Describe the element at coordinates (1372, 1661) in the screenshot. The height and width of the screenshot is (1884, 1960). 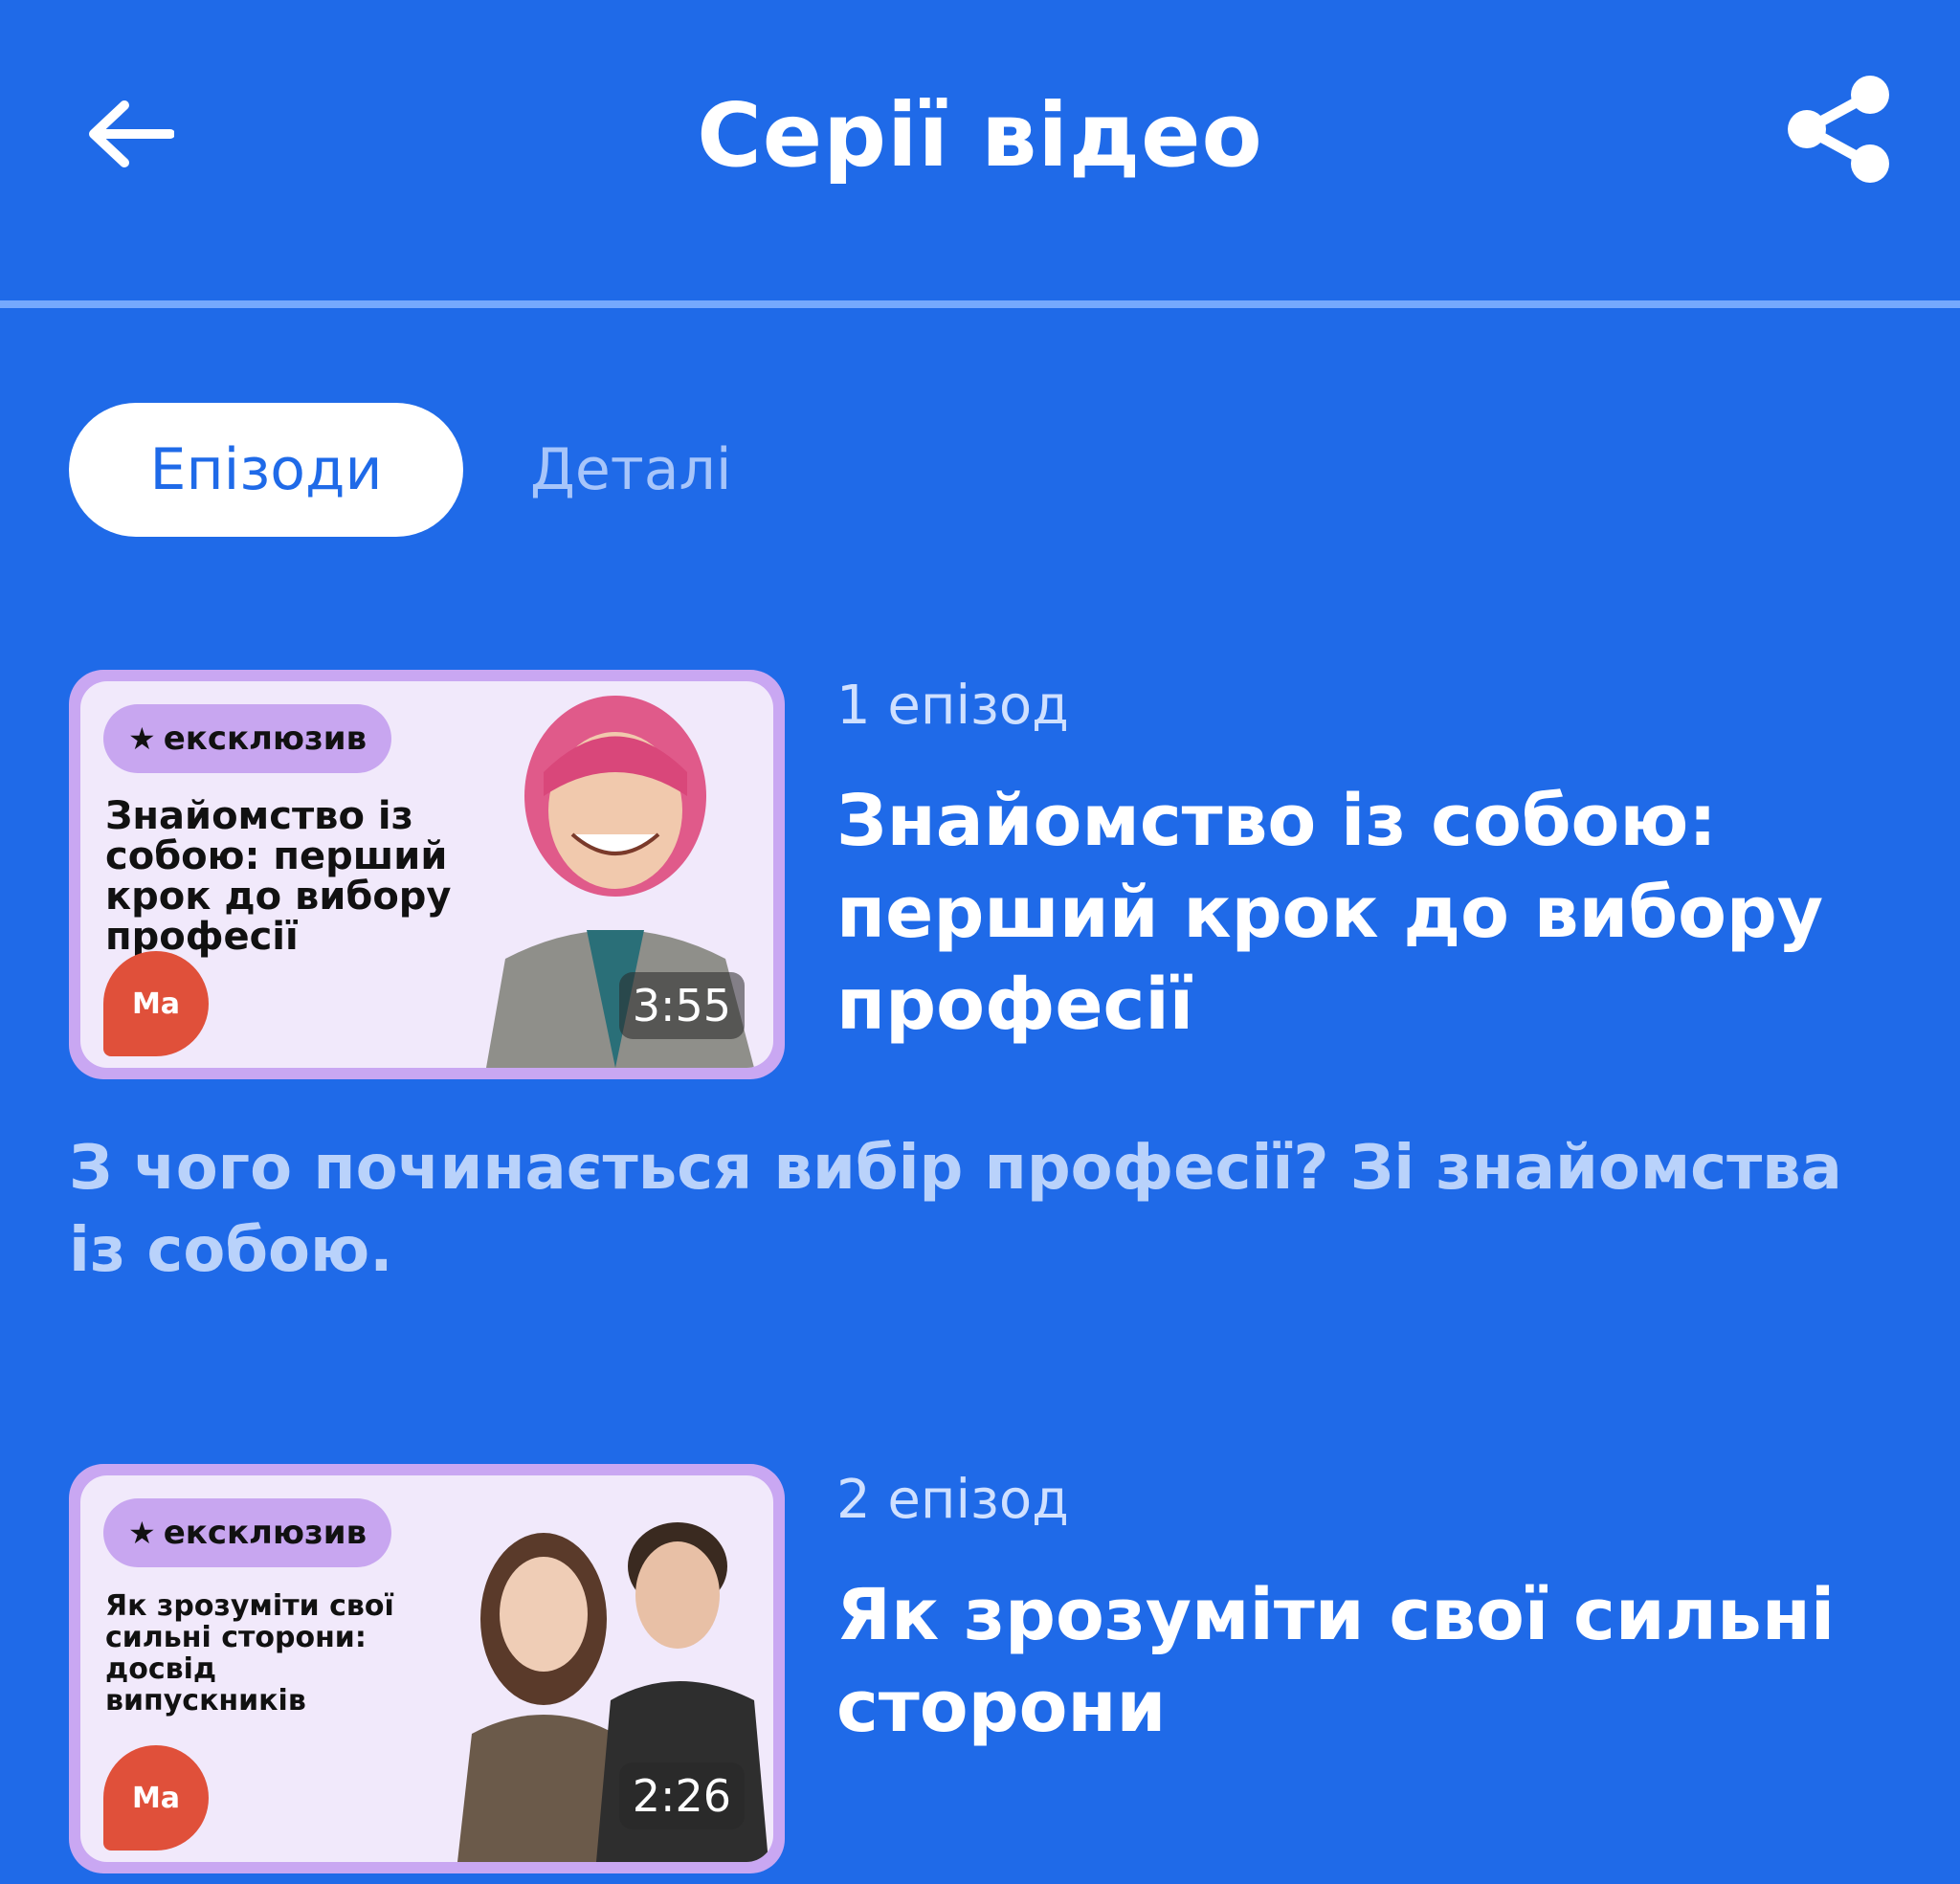
I see `episode-title: Як зрозуміти свої сильні сторони` at that location.